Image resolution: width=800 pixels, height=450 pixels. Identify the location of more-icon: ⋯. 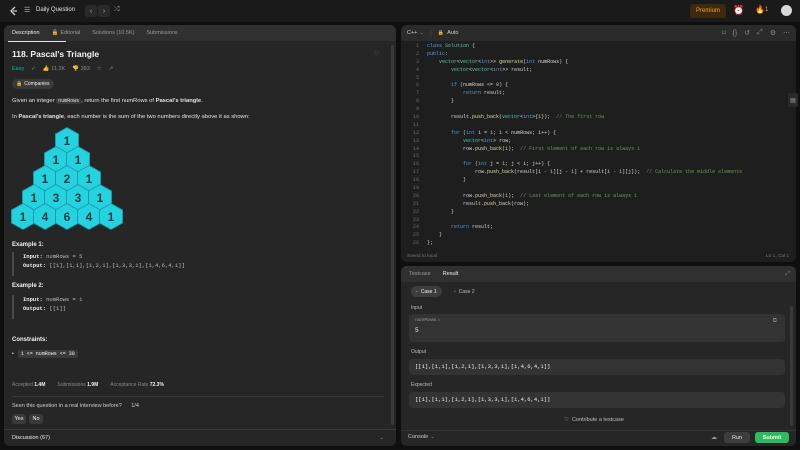
(786, 33).